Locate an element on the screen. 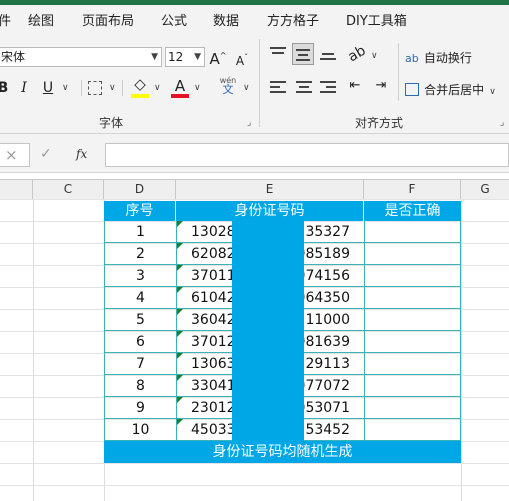  align-left-icon is located at coordinates (278, 87).